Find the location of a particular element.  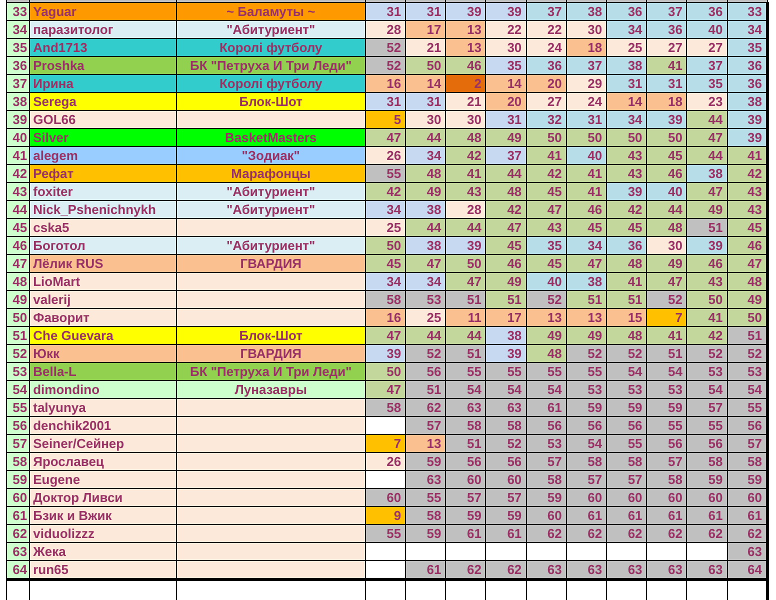

score-cell: 16 is located at coordinates (385, 83).